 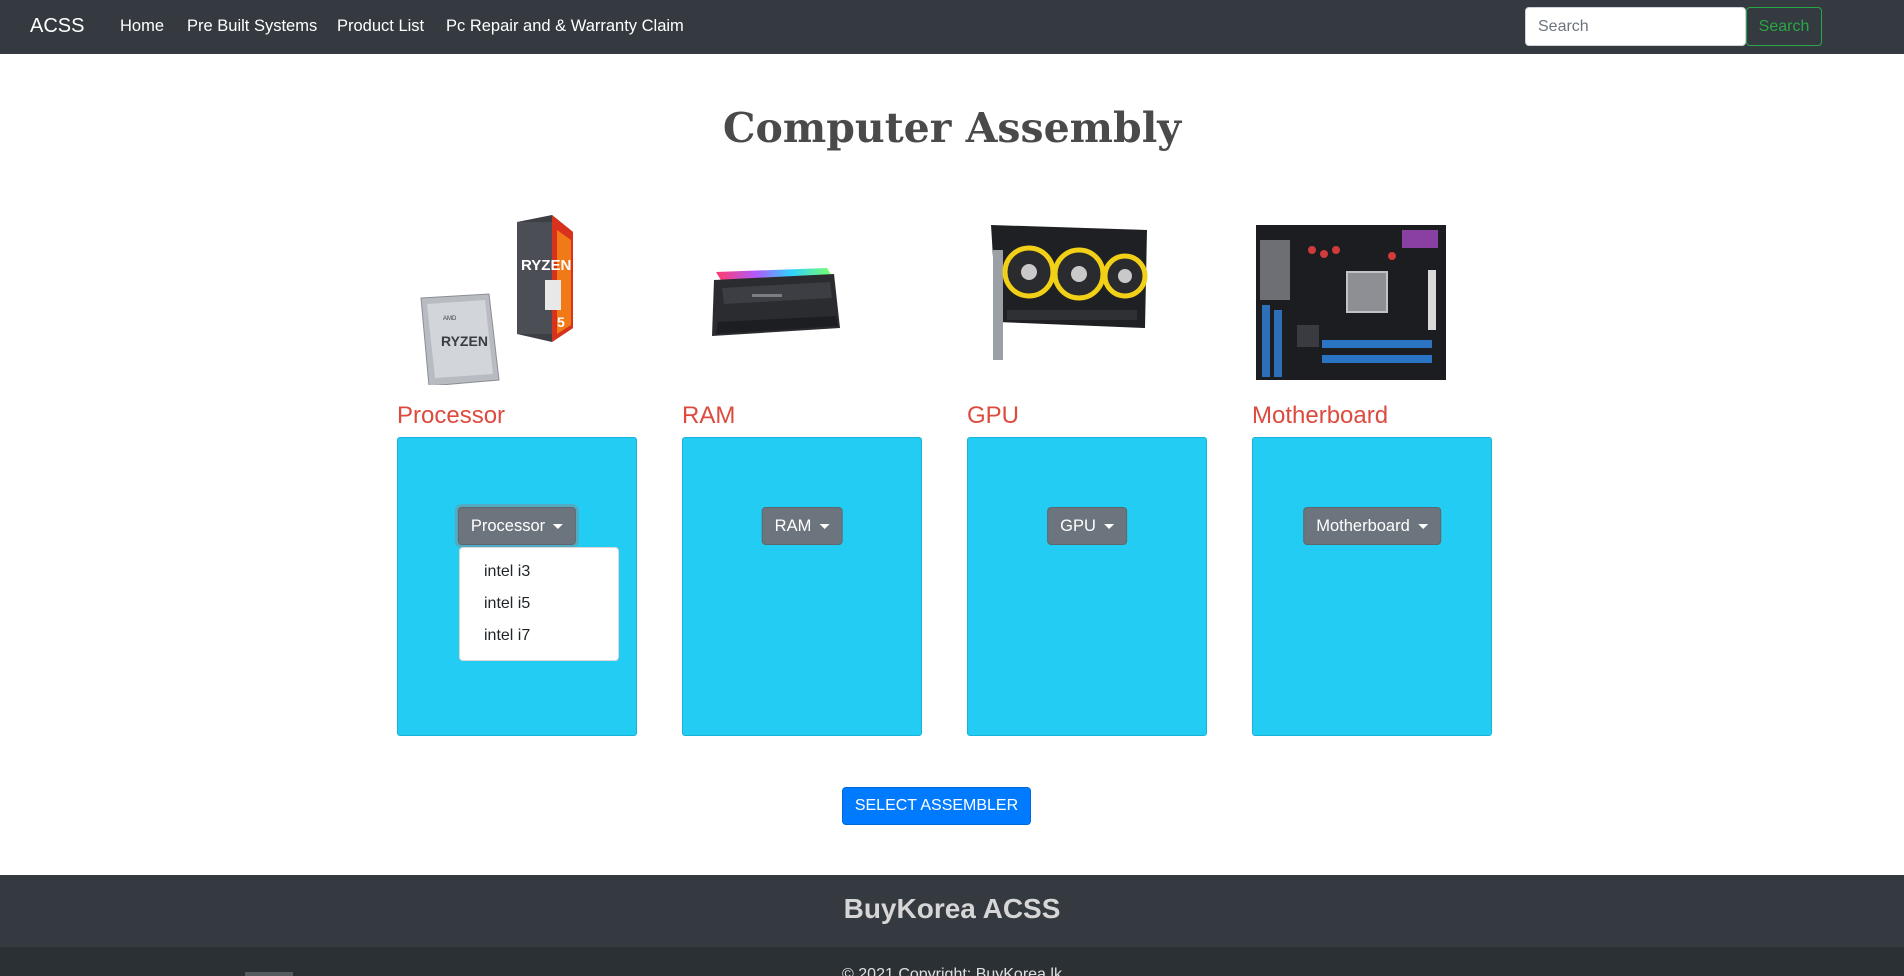 I want to click on search-button: Search, so click(x=1784, y=26).